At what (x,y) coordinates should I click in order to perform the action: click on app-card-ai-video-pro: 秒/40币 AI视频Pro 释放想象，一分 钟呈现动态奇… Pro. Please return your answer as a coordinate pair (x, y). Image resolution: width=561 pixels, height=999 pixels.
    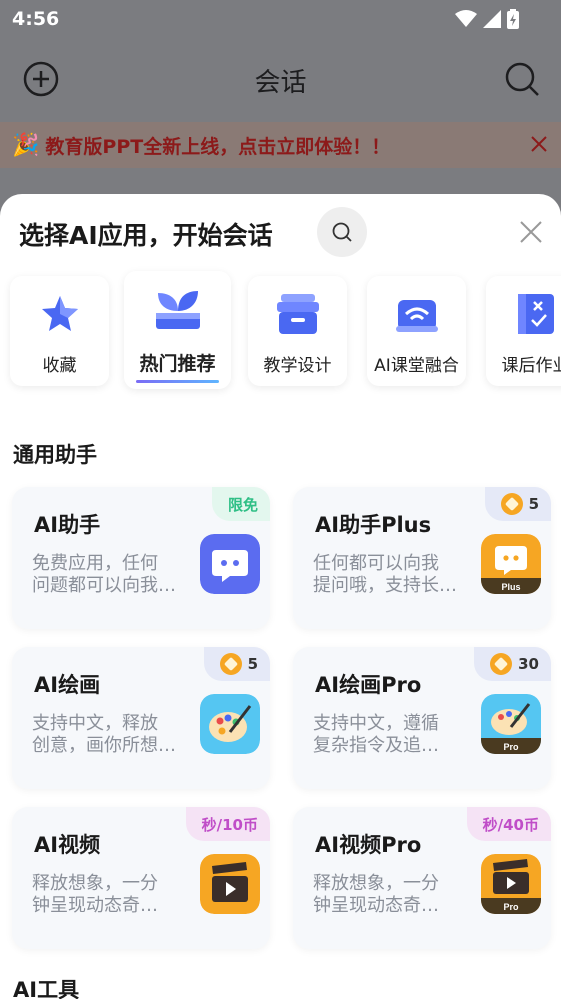
    Looking at the image, I should click on (422, 878).